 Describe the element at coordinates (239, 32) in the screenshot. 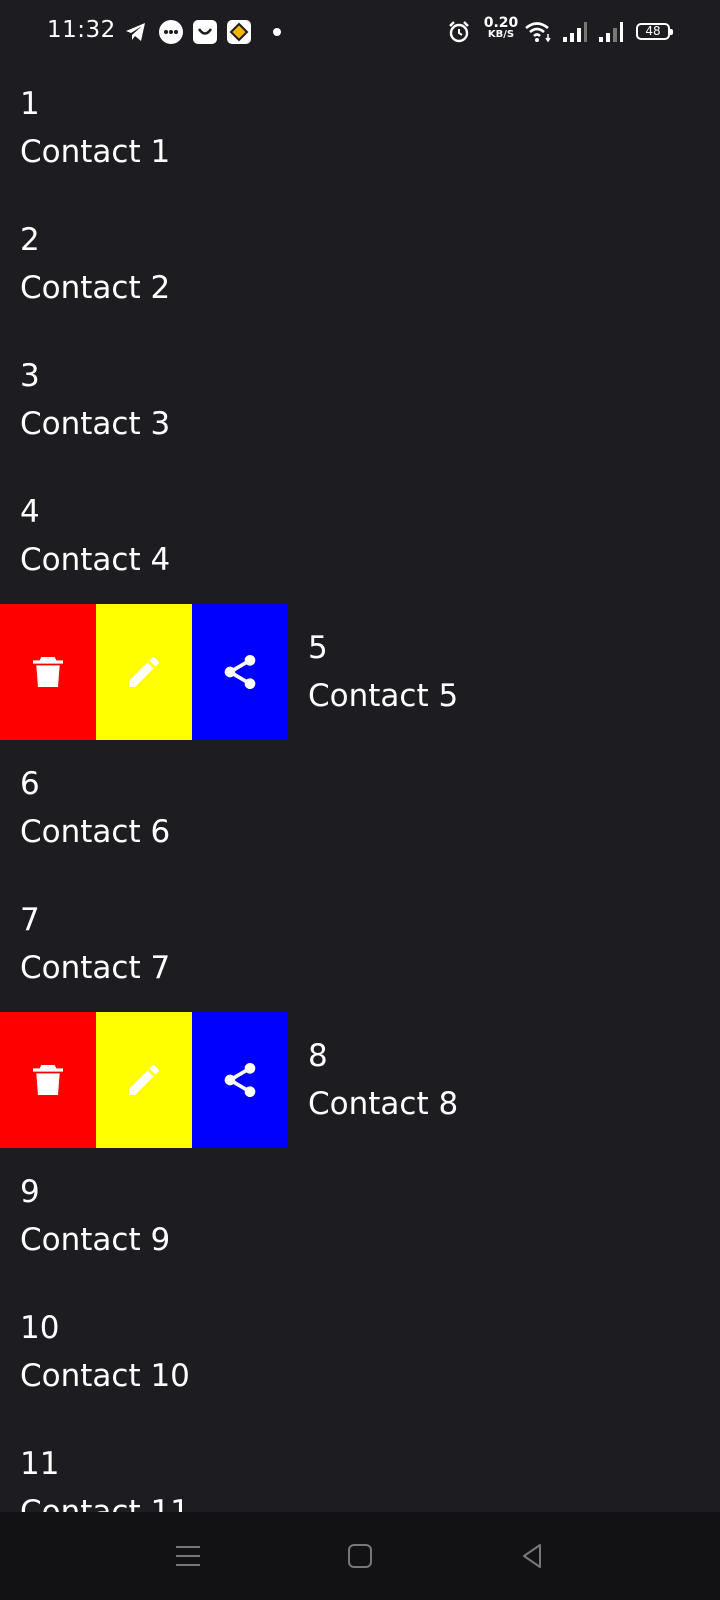

I see `diamond-app-icon` at that location.